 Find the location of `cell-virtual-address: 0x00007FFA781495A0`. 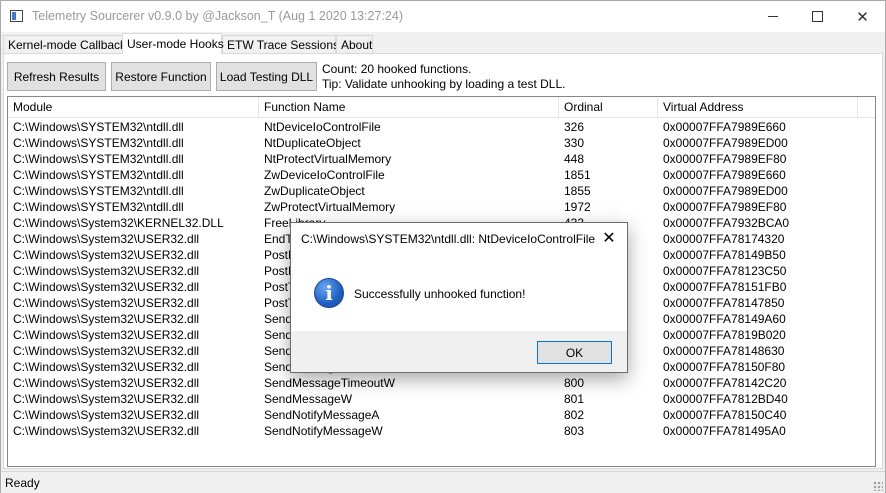

cell-virtual-address: 0x00007FFA781495A0 is located at coordinates (724, 431).